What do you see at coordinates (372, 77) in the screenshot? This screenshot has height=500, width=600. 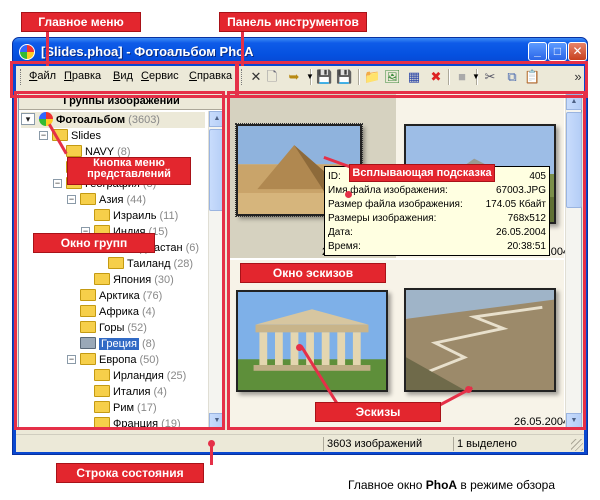 I see `new-group-icon: 📁` at bounding box center [372, 77].